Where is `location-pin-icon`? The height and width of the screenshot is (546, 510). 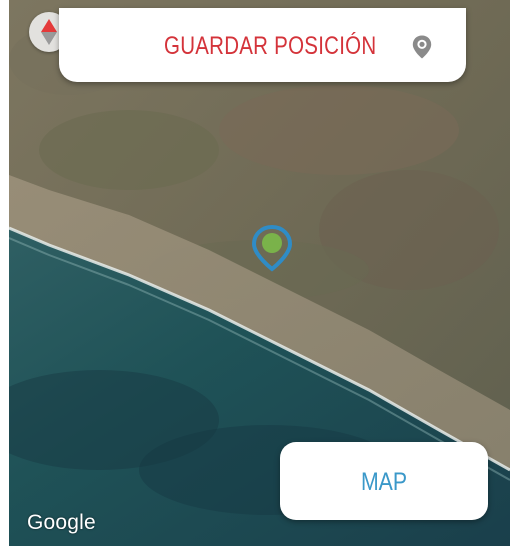 location-pin-icon is located at coordinates (422, 47).